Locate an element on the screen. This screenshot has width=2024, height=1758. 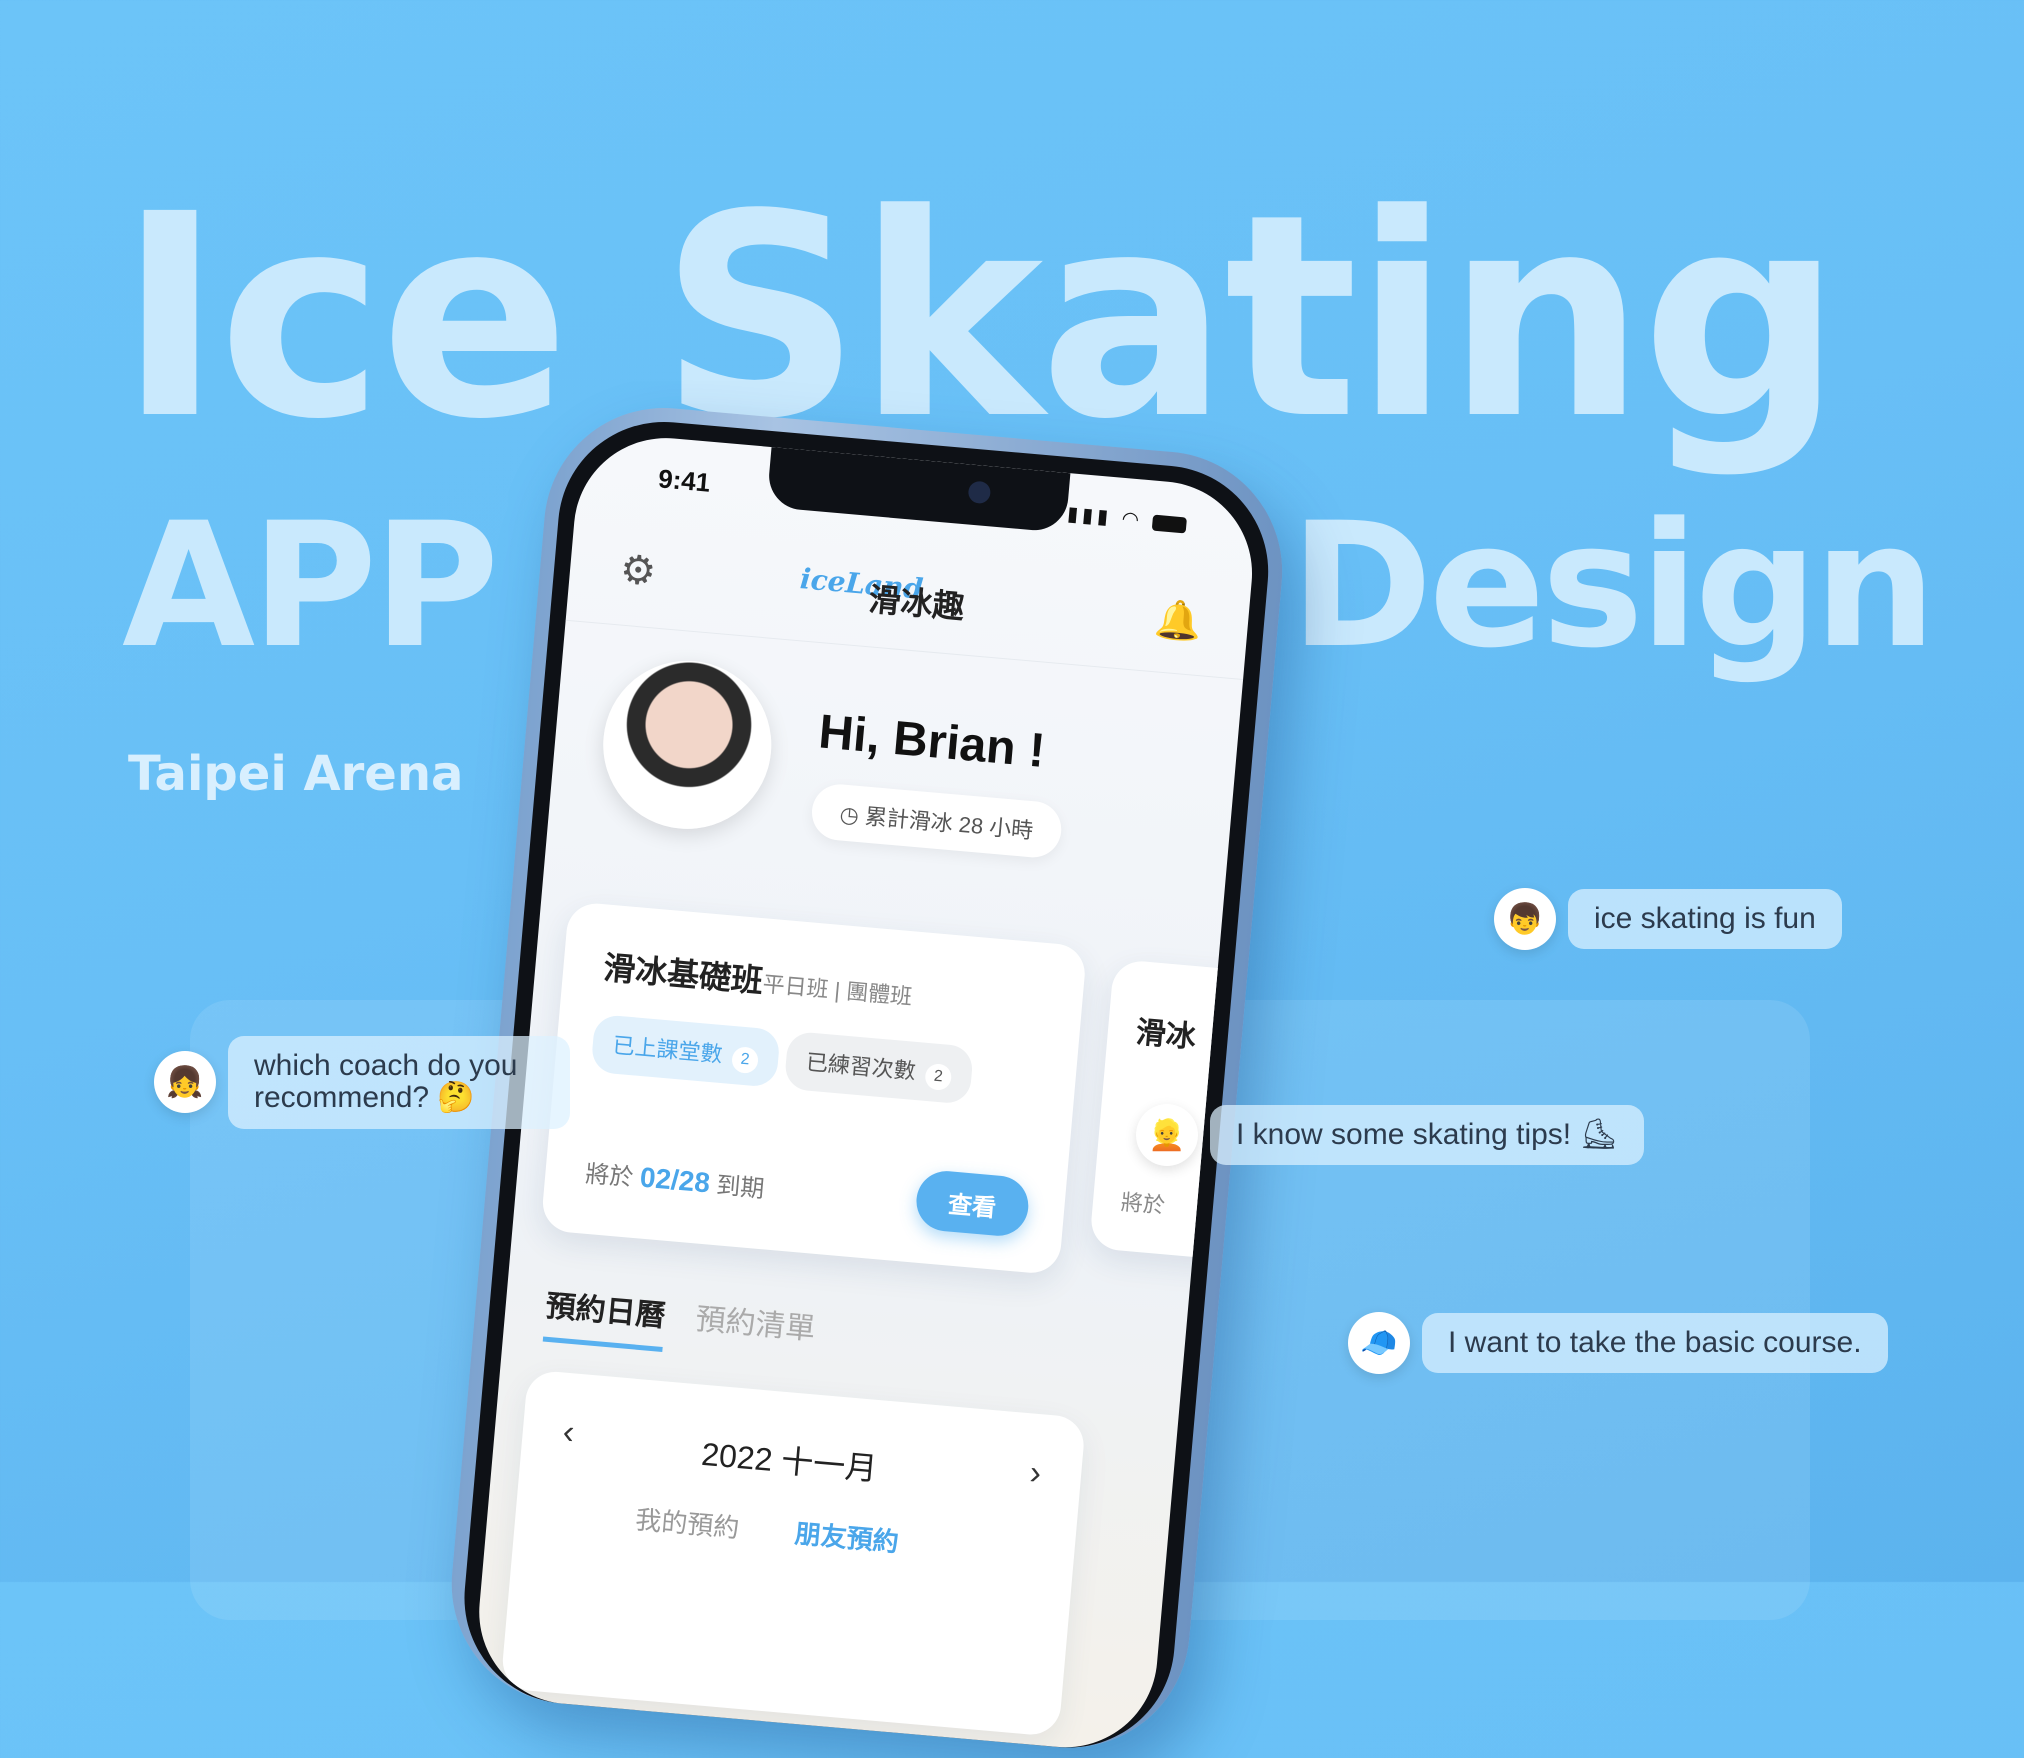
settings-gear-icon: ⚙ is located at coordinates (638, 570).